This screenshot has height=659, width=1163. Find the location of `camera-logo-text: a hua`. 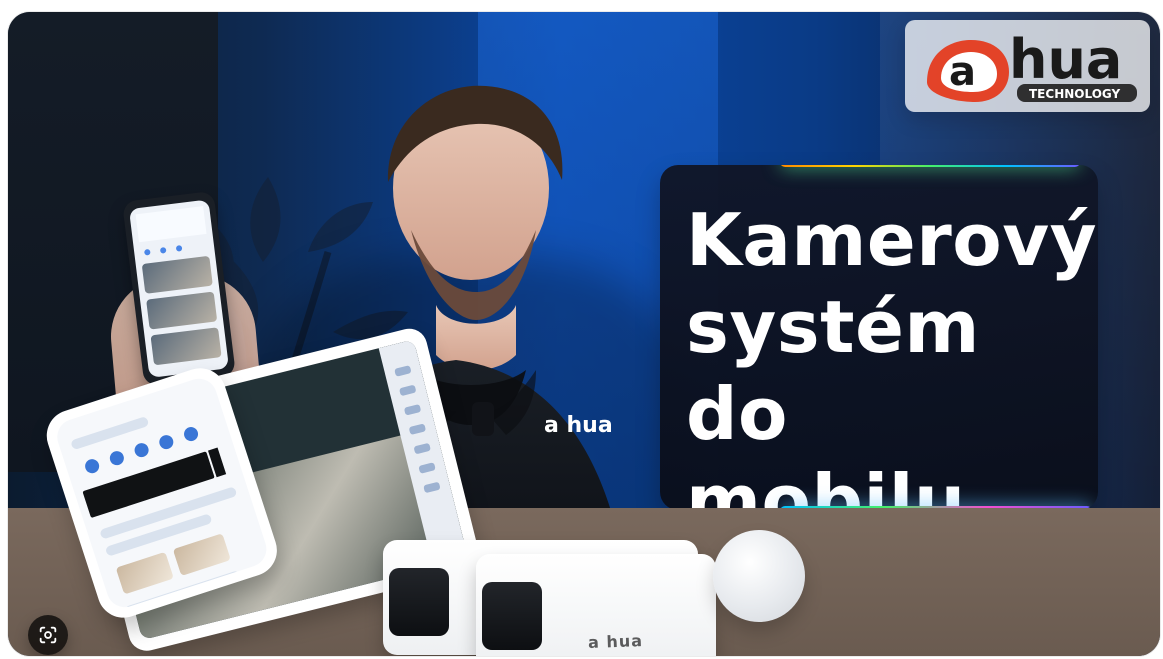

camera-logo-text: a hua is located at coordinates (615, 641).